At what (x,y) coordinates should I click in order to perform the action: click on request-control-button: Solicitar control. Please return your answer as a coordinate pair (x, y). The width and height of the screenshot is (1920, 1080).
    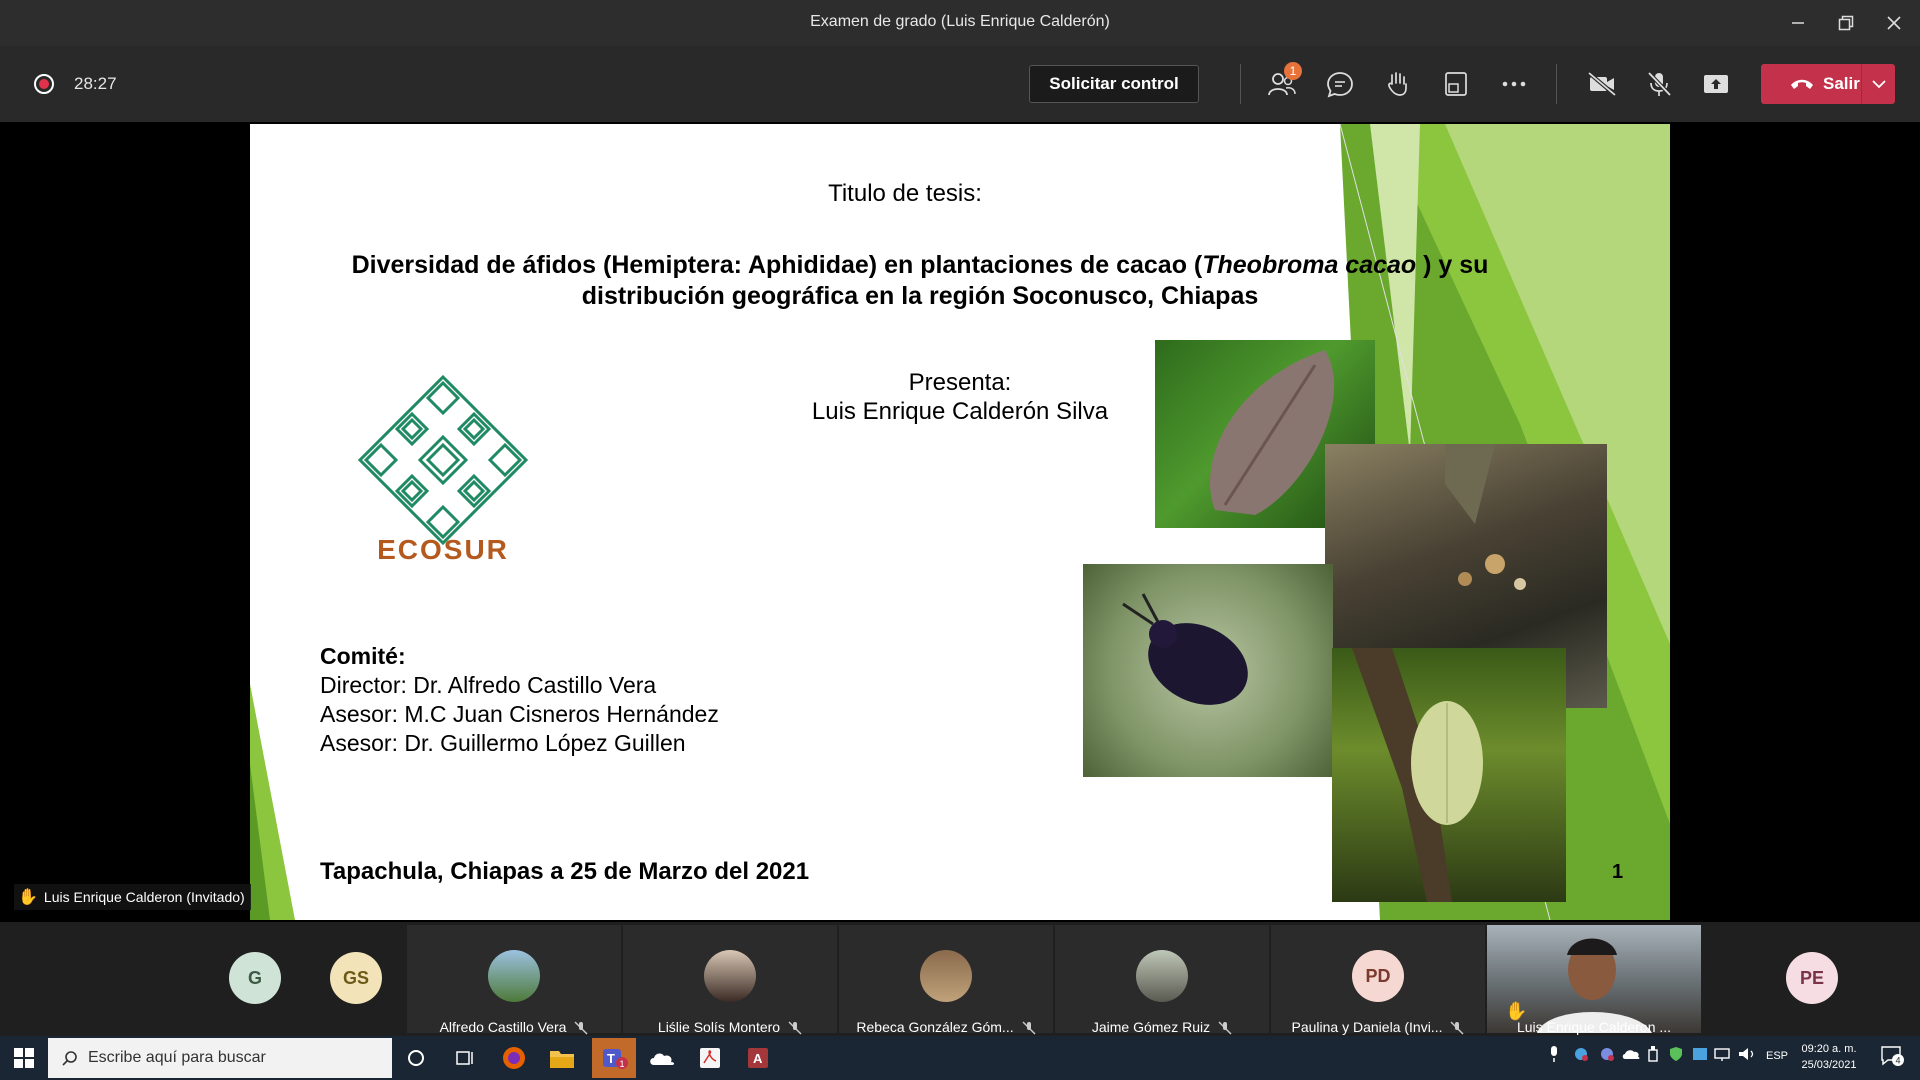
    Looking at the image, I should click on (1114, 84).